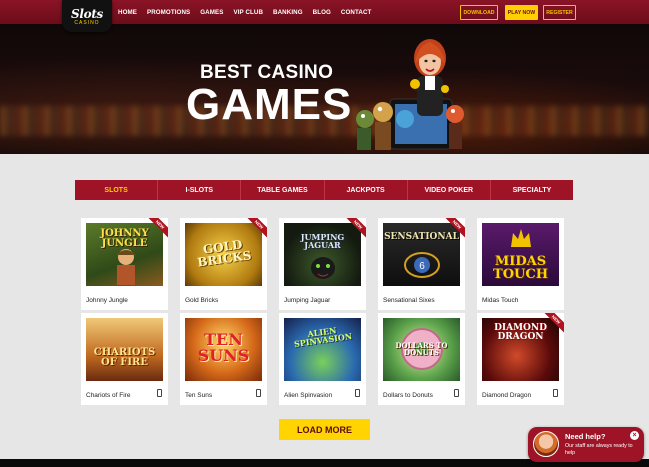 The image size is (649, 467). I want to click on tab-video-poker: VIDEO POKER, so click(449, 190).